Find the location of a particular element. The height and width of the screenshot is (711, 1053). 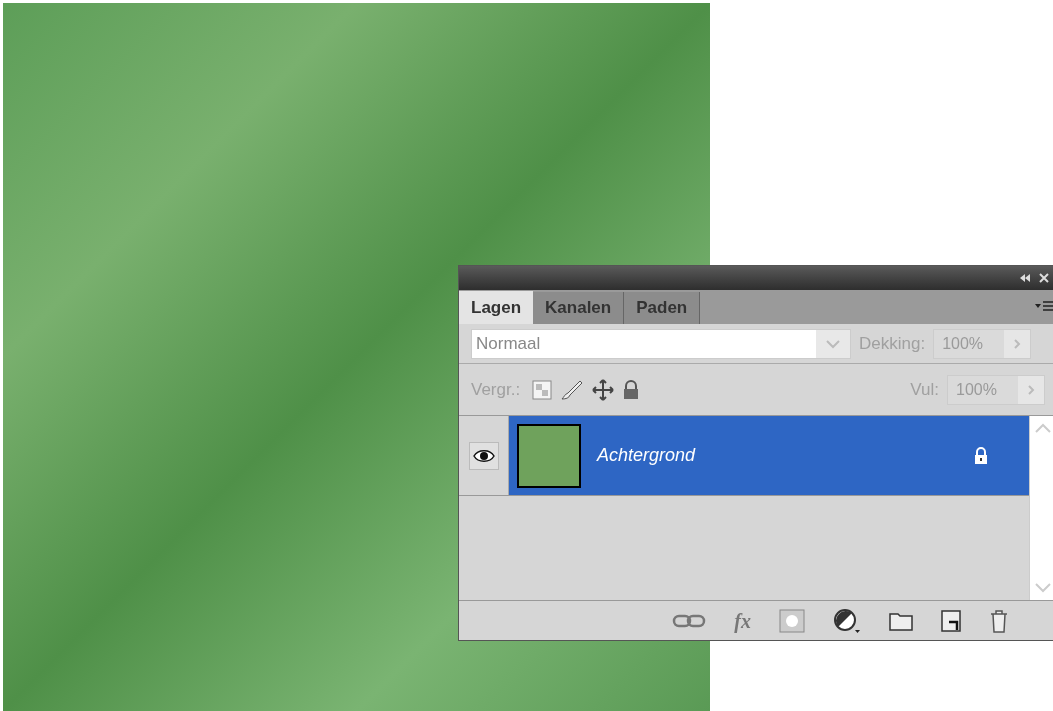

visibility-toggle is located at coordinates (483, 455).